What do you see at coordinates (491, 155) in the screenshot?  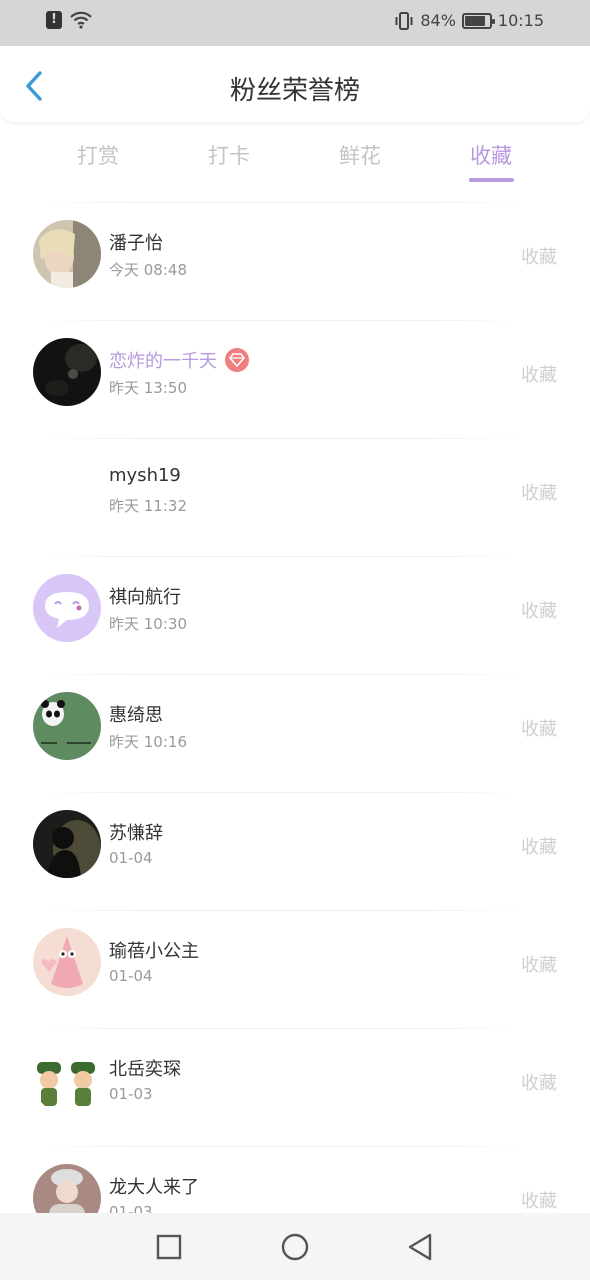 I see `tab-favorites: 收藏` at bounding box center [491, 155].